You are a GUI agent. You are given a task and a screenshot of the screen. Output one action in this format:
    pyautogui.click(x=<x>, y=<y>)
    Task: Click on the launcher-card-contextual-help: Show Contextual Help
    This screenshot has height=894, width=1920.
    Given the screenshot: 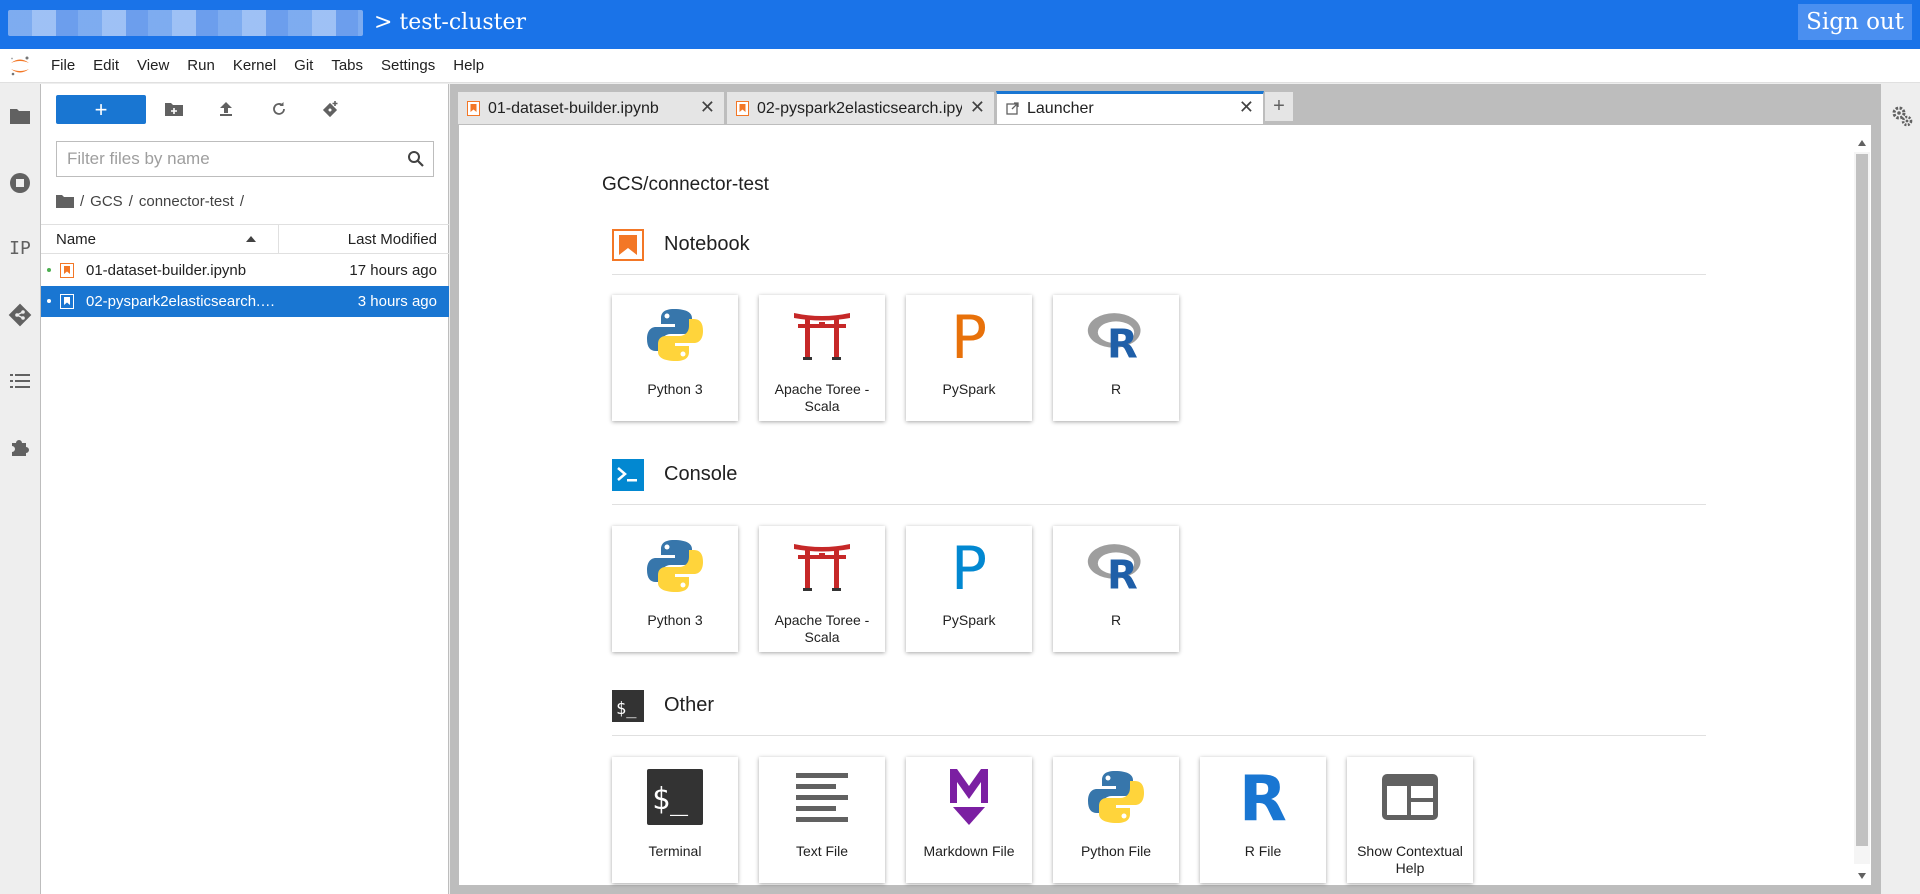 What is the action you would take?
    pyautogui.click(x=1410, y=820)
    